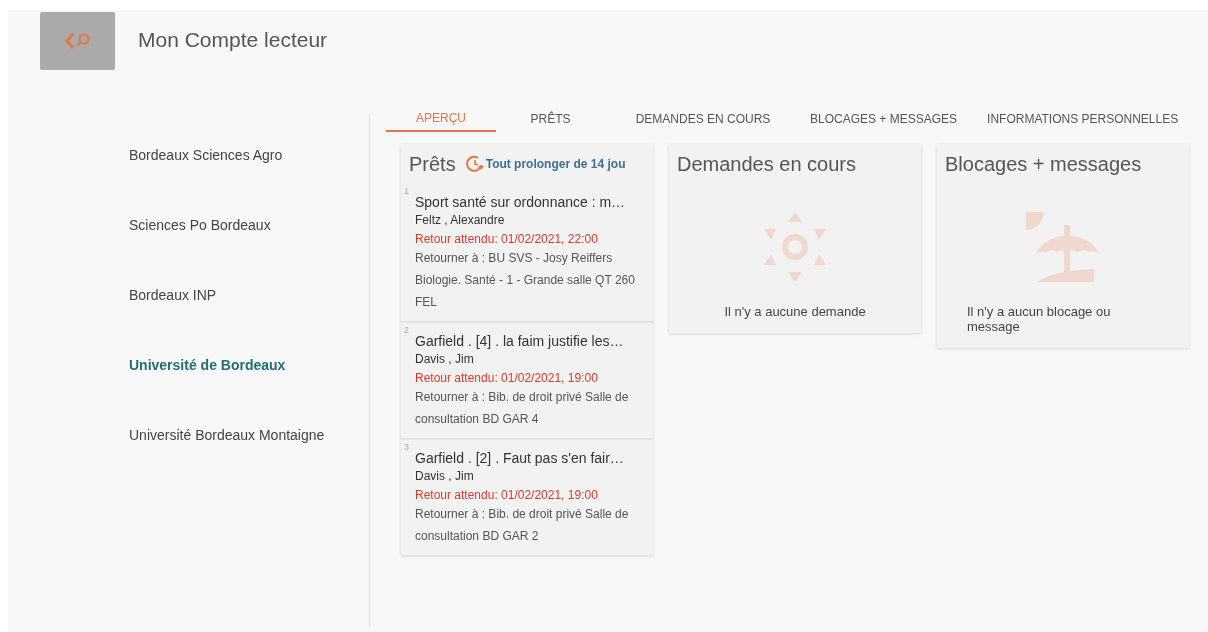 The image size is (1208, 632). Describe the element at coordinates (77, 41) in the screenshot. I see `back-button` at that location.